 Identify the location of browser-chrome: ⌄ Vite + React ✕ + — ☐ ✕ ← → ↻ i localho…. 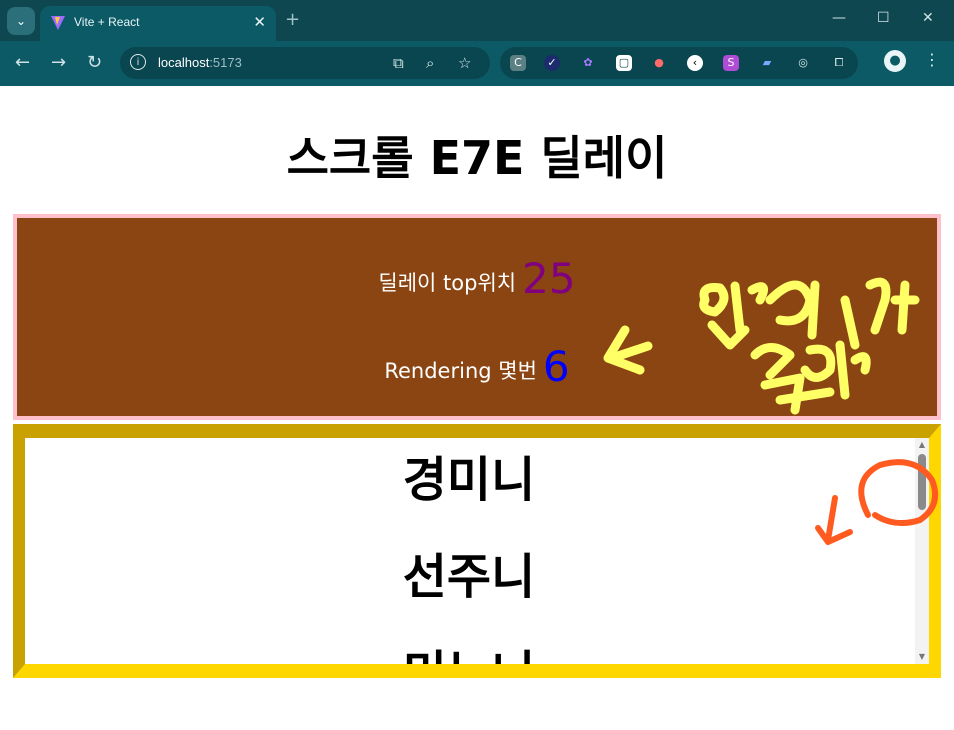
(477, 43).